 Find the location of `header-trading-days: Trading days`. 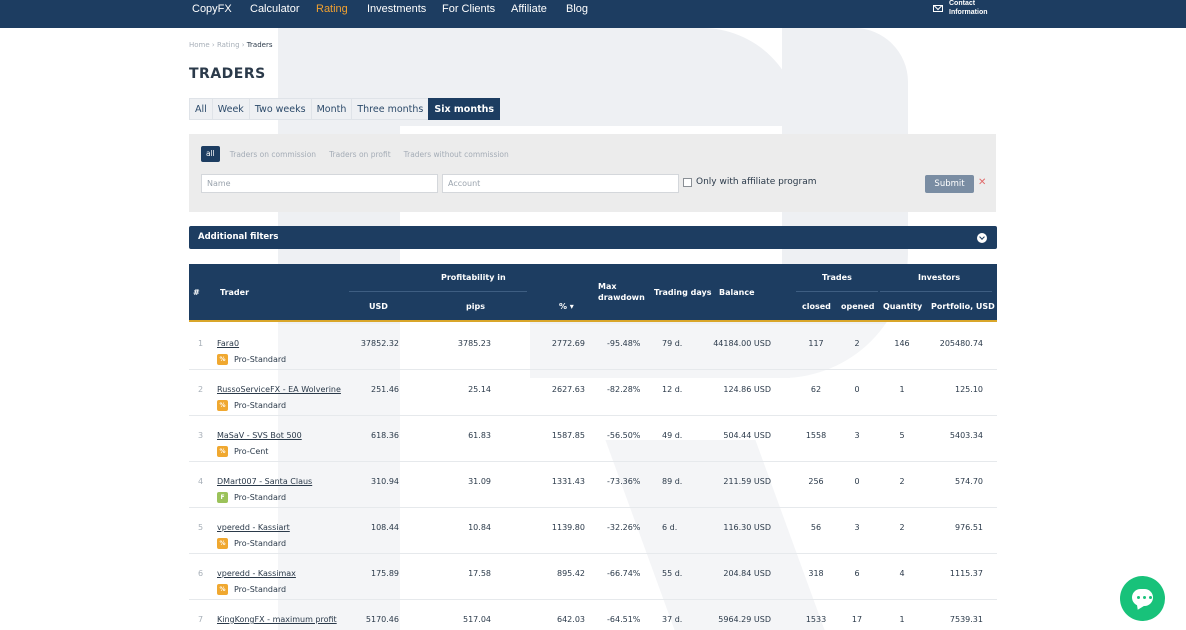

header-trading-days: Trading days is located at coordinates (682, 292).